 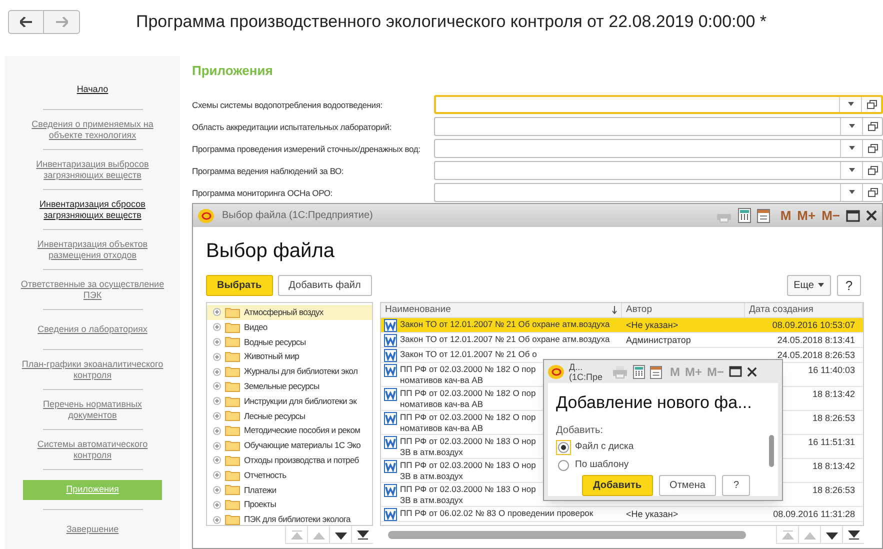 I want to click on logo-icon, so click(x=556, y=371).